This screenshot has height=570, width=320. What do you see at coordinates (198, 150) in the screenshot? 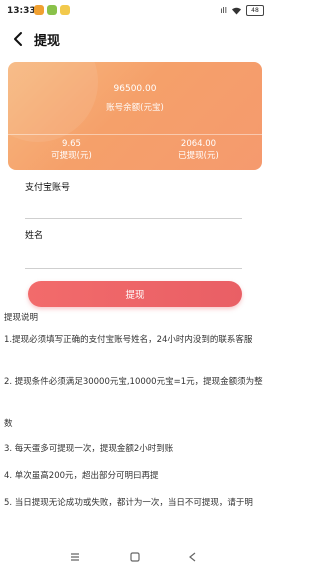
I see `withdrawn-stat: 2064.00 已提现(元)` at bounding box center [198, 150].